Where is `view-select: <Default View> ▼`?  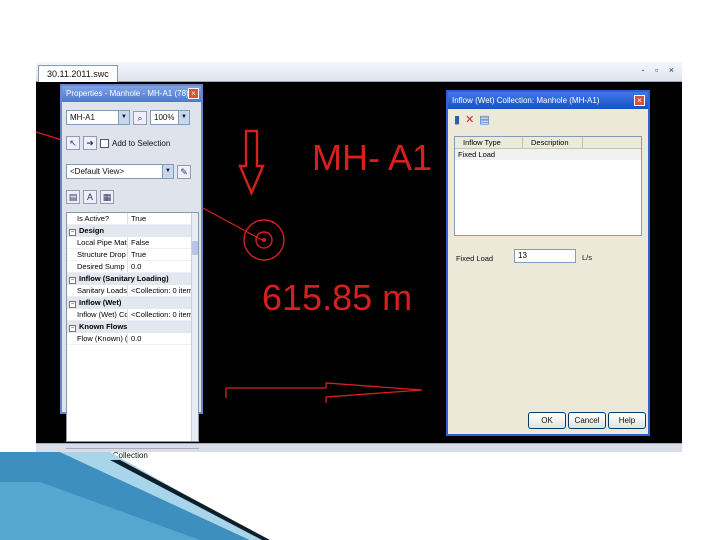
view-select: <Default View> ▼ is located at coordinates (120, 171).